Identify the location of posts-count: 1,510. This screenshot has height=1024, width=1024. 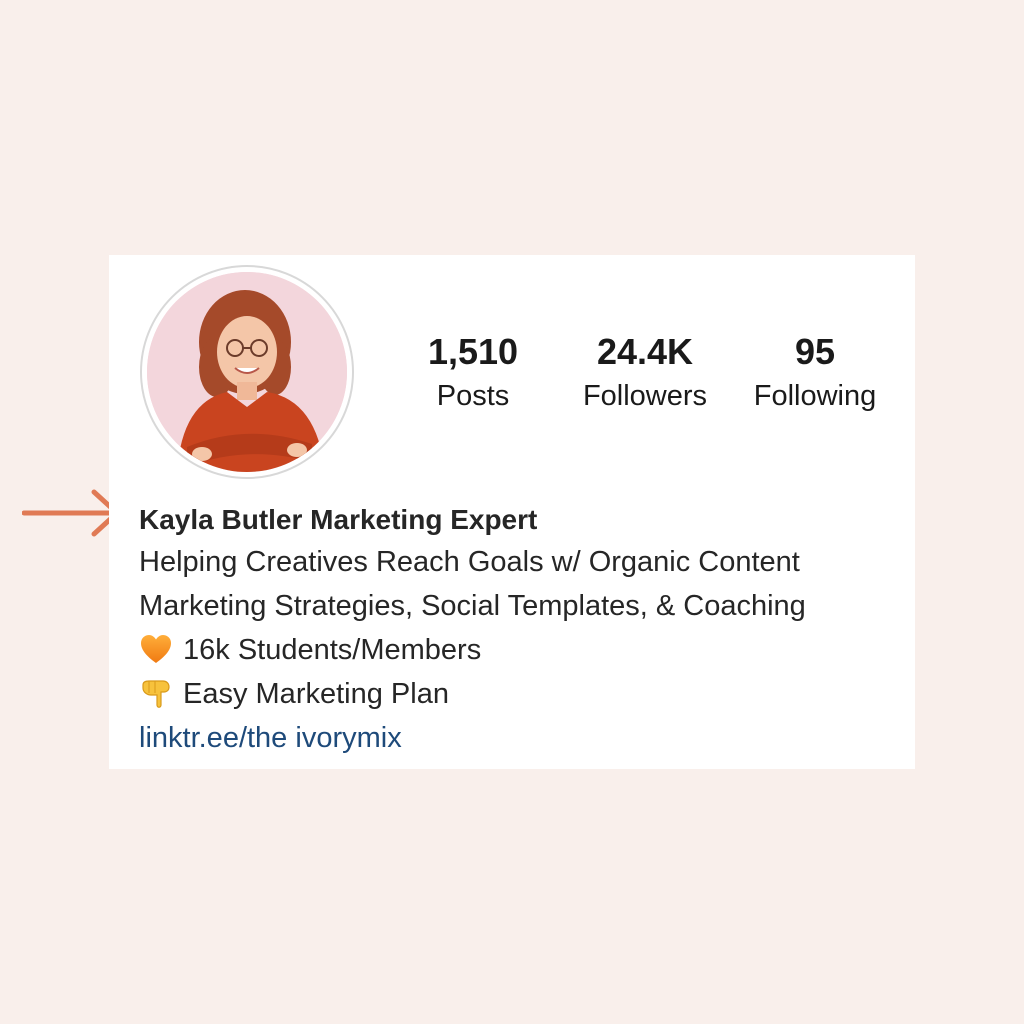
(473, 351).